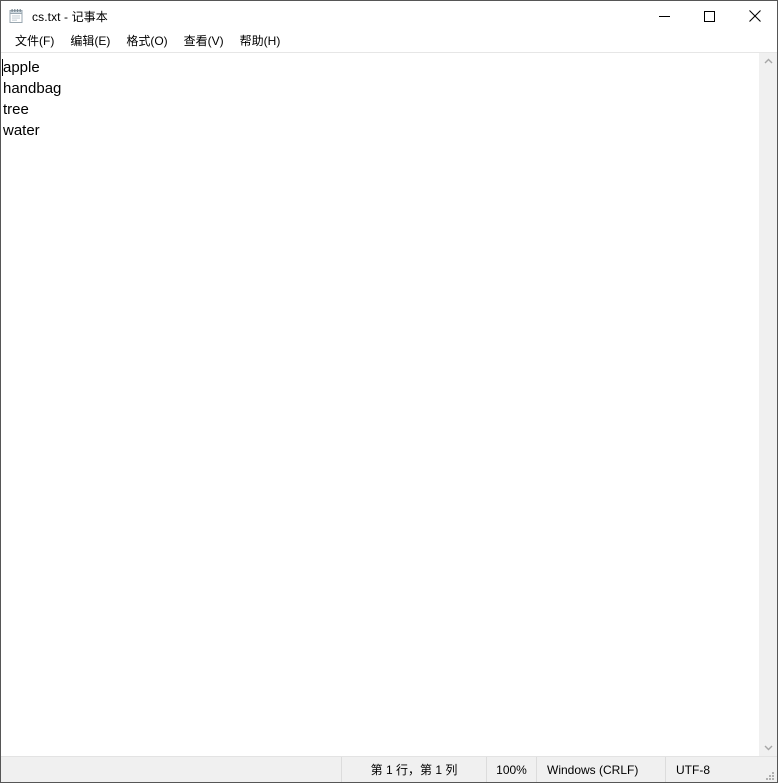 This screenshot has width=778, height=783. What do you see at coordinates (70, 16) in the screenshot?
I see `window-title: cs.txt - 记事本` at bounding box center [70, 16].